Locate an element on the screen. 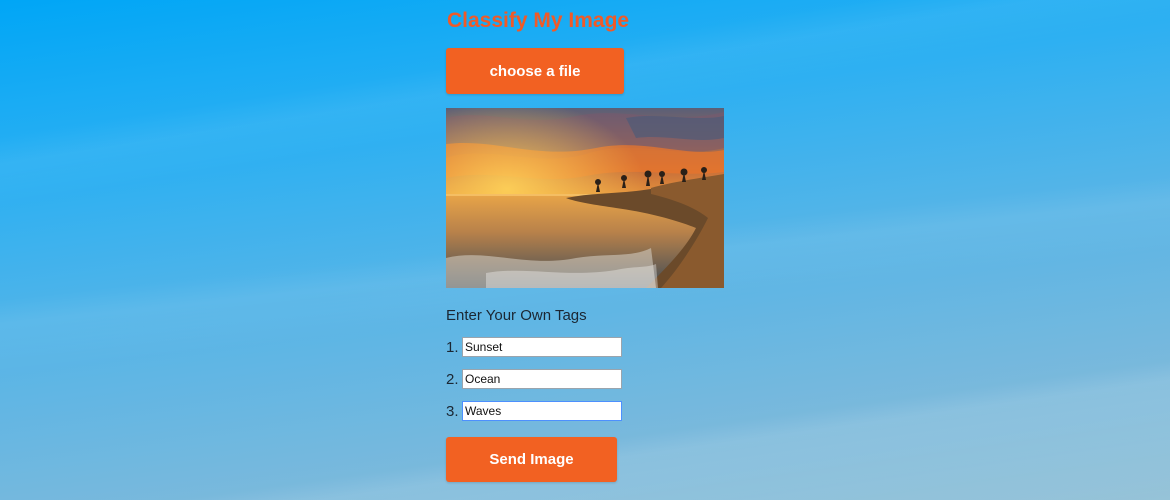 Image resolution: width=1170 pixels, height=500 pixels. sunset-photo is located at coordinates (585, 198).